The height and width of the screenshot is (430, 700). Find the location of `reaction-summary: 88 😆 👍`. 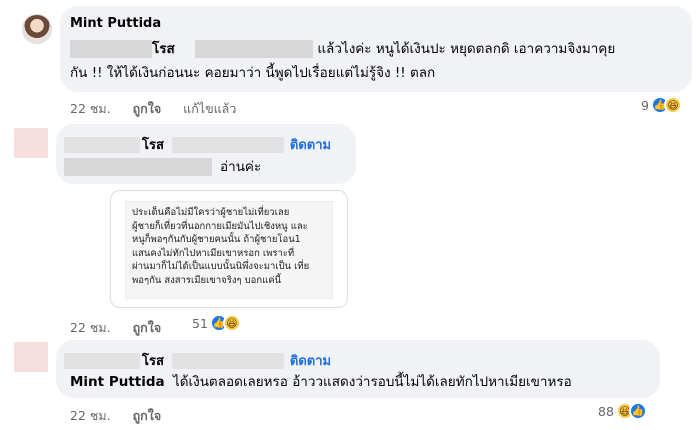

reaction-summary: 88 😆 👍 is located at coordinates (622, 411).